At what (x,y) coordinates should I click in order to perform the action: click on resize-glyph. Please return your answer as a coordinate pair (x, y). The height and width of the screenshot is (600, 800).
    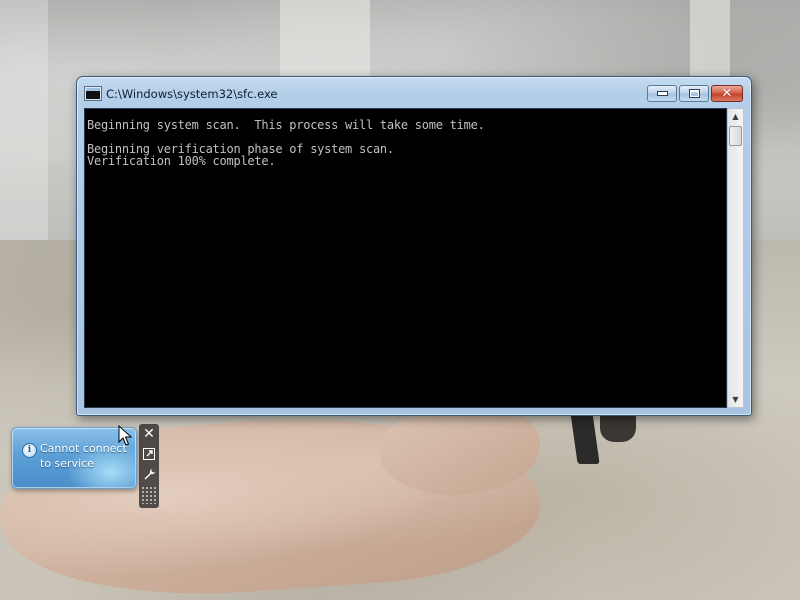
    Looking at the image, I should click on (149, 454).